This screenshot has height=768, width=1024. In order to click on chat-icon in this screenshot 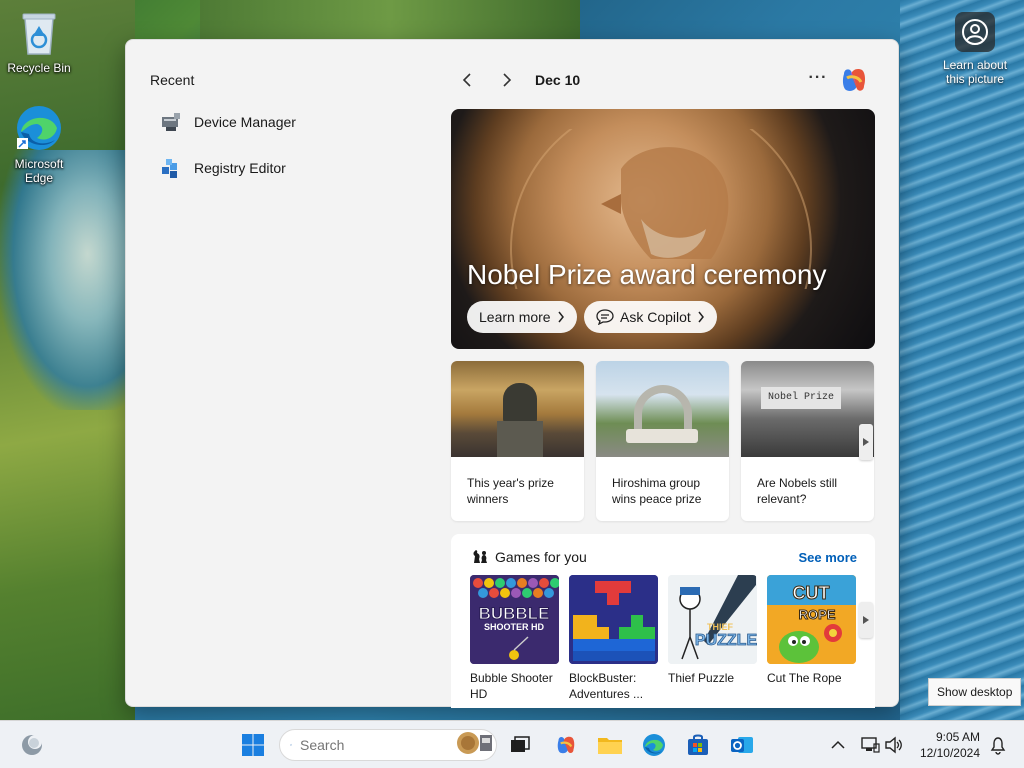, I will do `click(605, 317)`.